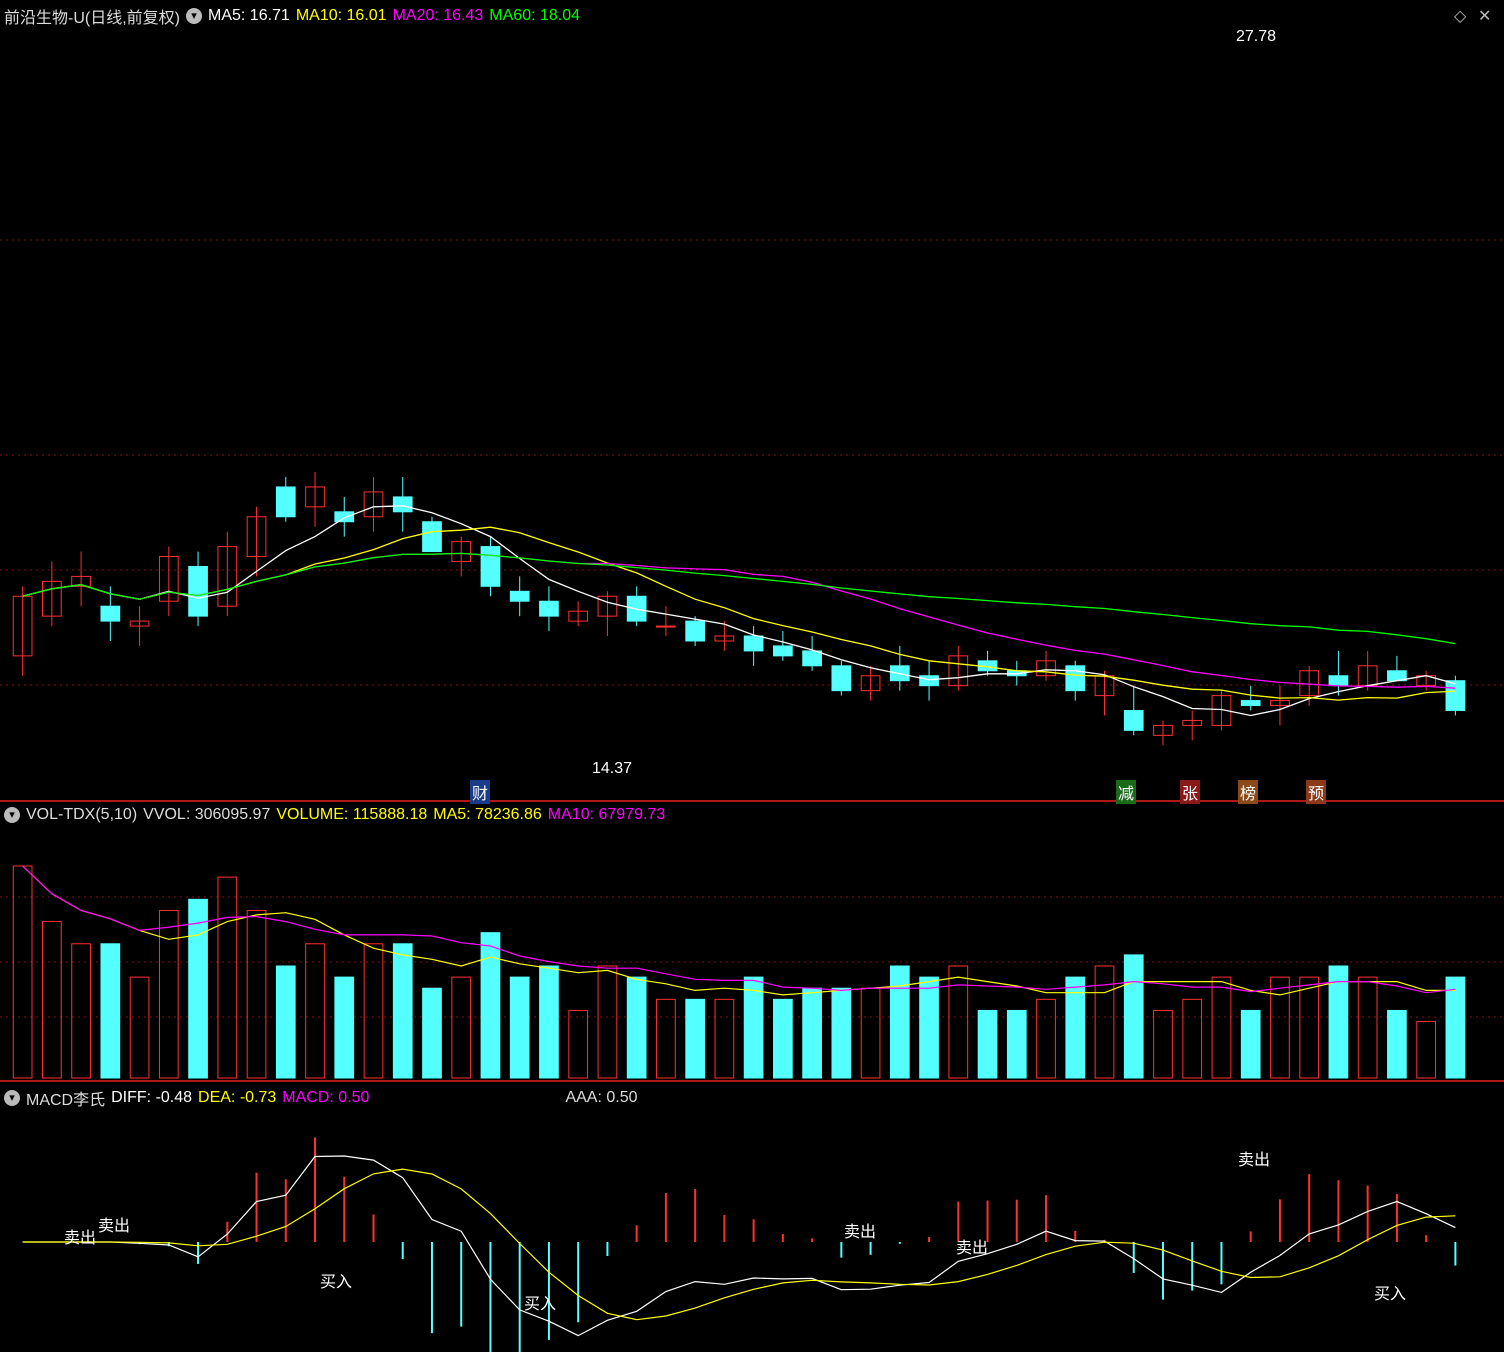  Describe the element at coordinates (92, 18) in the screenshot. I see `stock-title: 前沿生物-U(日线,前复权)` at that location.